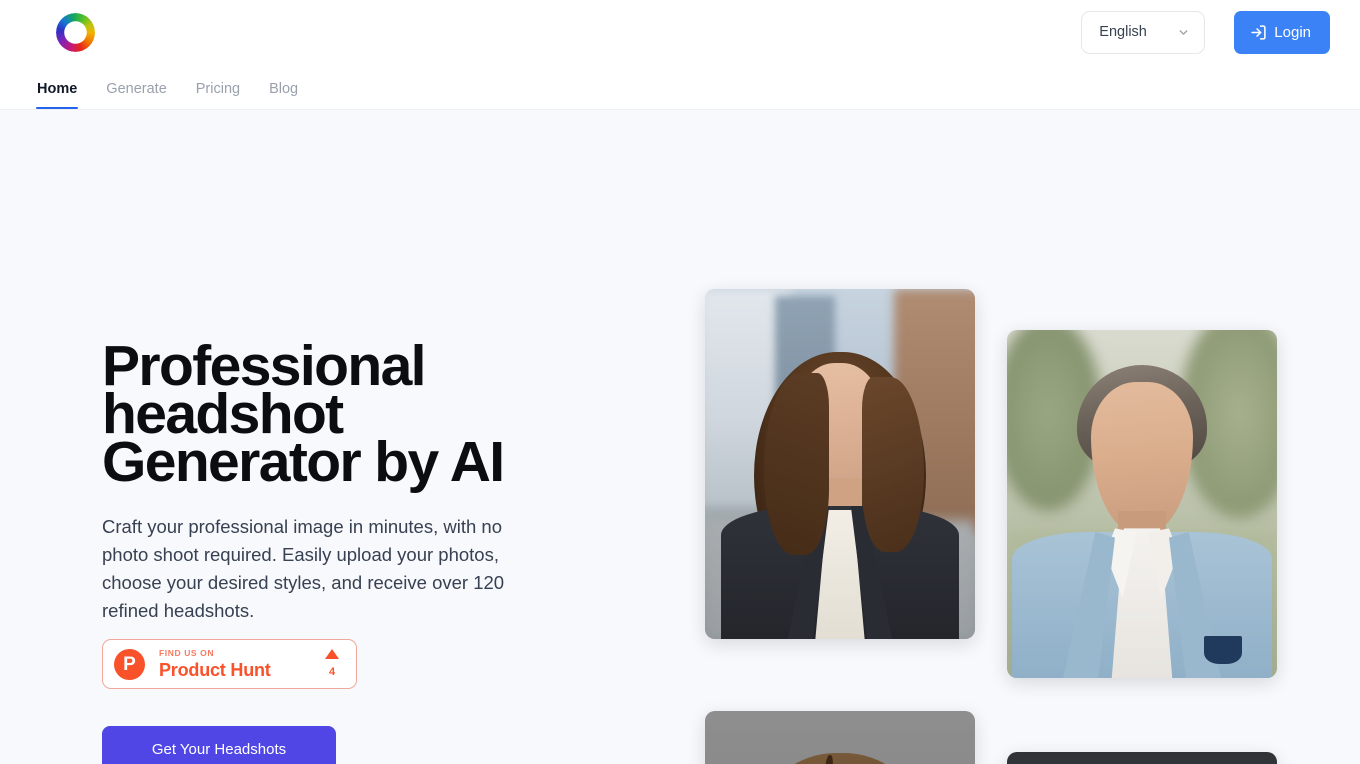 Image resolution: width=1360 pixels, height=764 pixels. I want to click on login-button: Login, so click(1282, 32).